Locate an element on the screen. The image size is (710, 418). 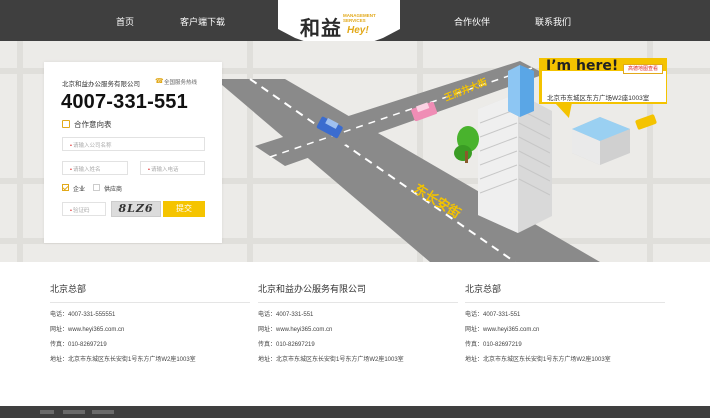
enterprise-label: 企业 is located at coordinates (79, 190).